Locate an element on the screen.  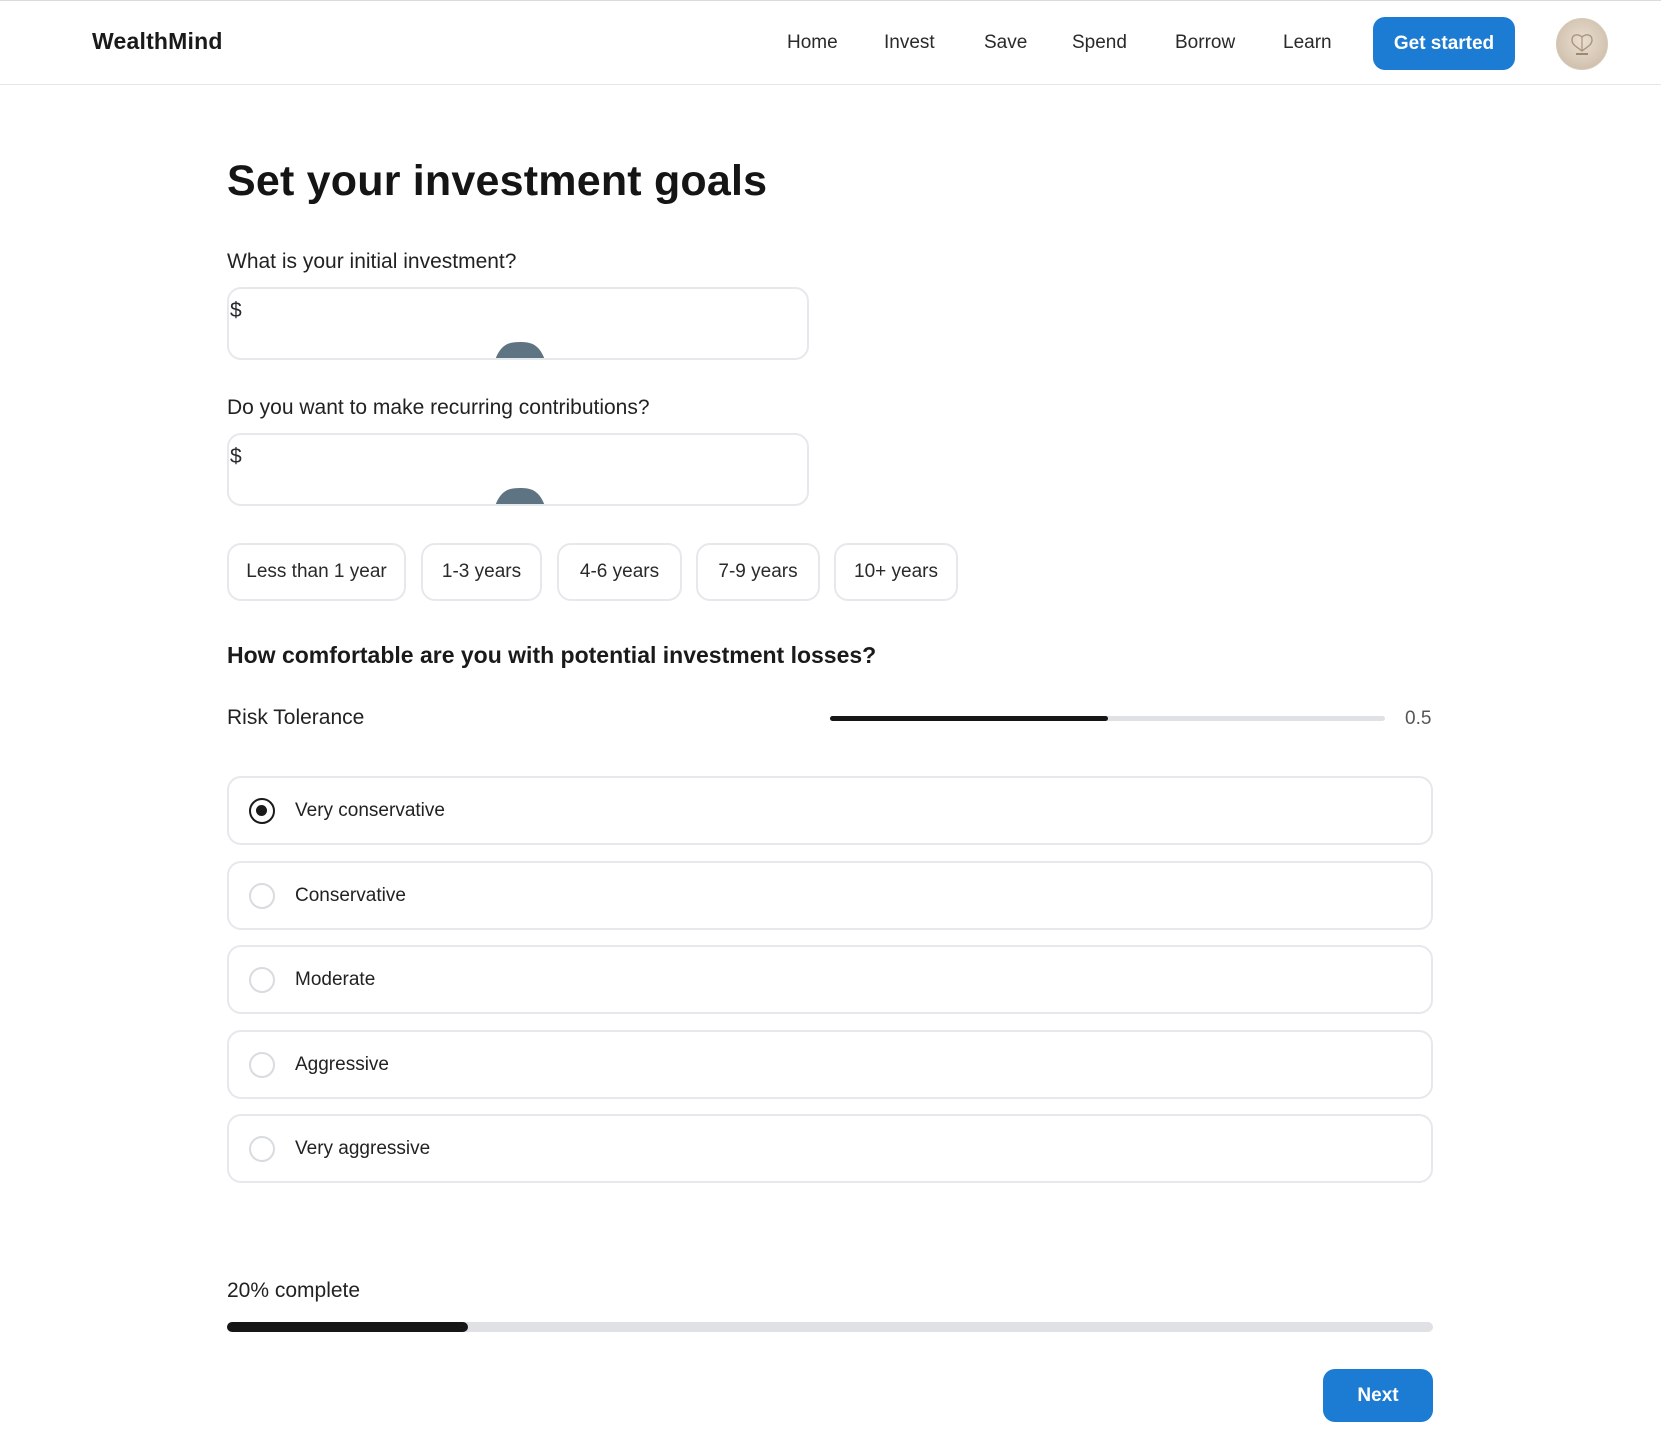
progress-bar is located at coordinates (830, 1327).